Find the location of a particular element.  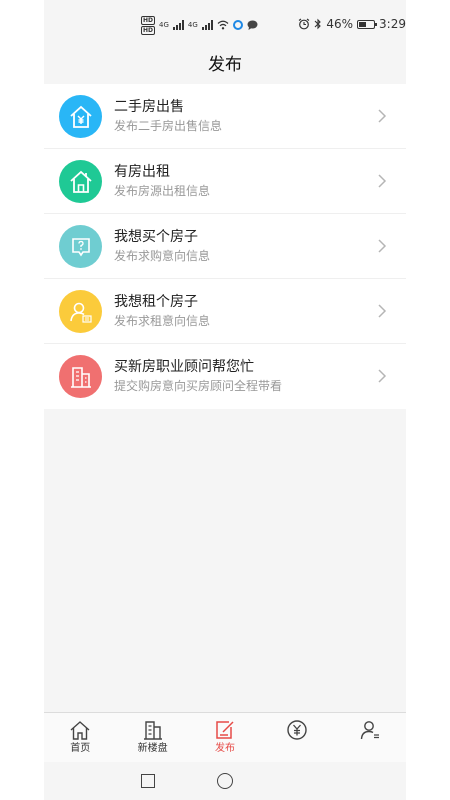

bottom-tab-bar: 首页 新楼盘 发布 is located at coordinates (225, 737).